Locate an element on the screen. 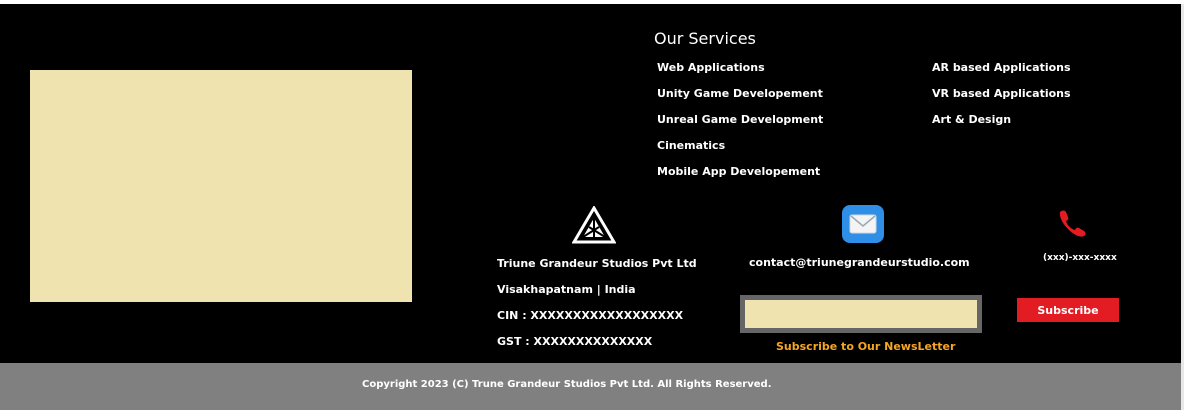 The width and height of the screenshot is (1184, 410). newsletter-email-input is located at coordinates (861, 314).